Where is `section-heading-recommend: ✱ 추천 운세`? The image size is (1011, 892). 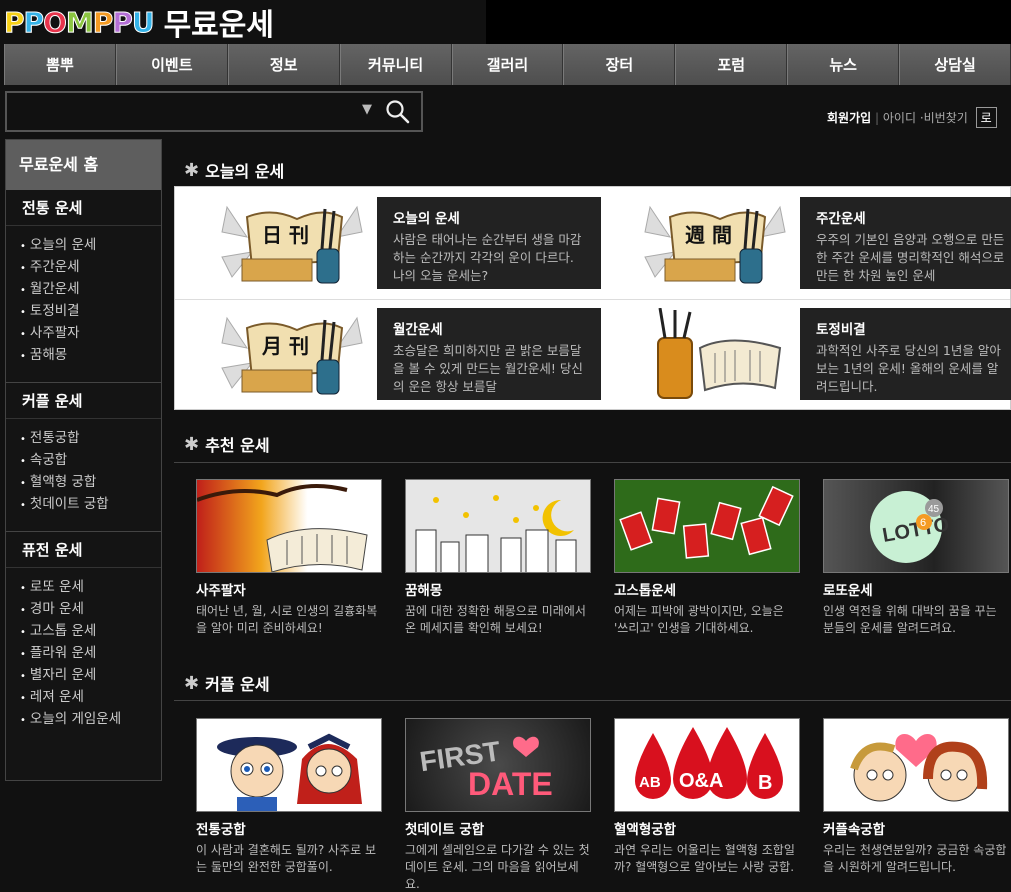
section-heading-recommend: ✱ 추천 운세 is located at coordinates (227, 444).